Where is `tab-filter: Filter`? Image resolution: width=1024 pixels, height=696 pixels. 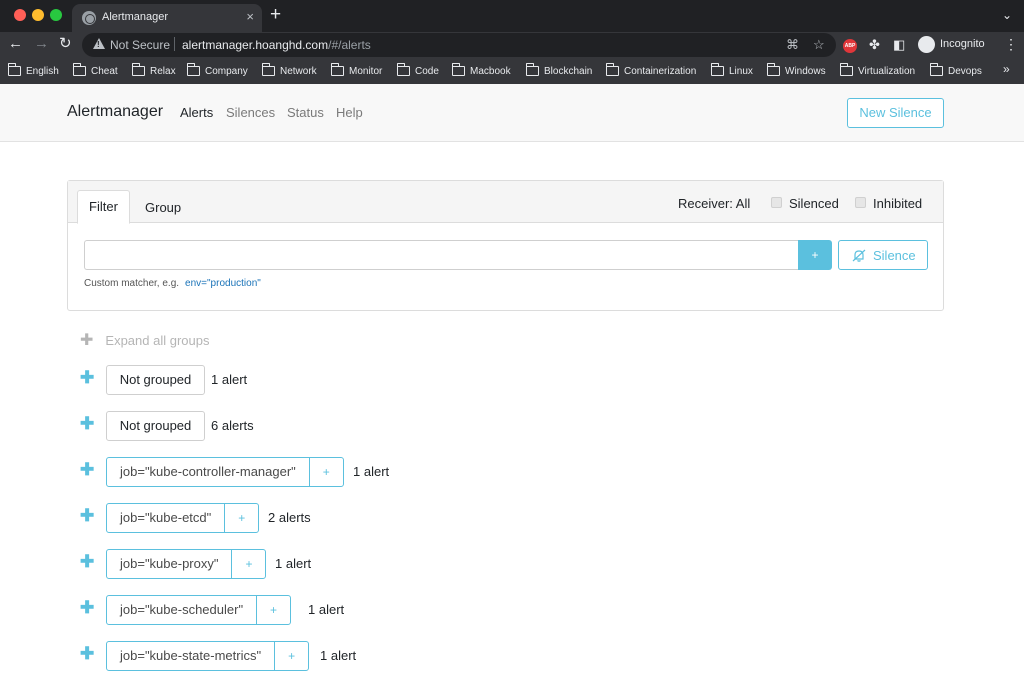 tab-filter: Filter is located at coordinates (103, 207).